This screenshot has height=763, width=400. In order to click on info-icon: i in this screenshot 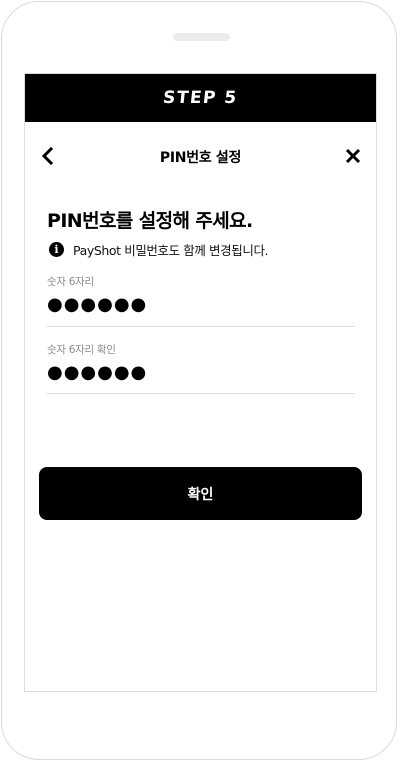, I will do `click(56, 249)`.